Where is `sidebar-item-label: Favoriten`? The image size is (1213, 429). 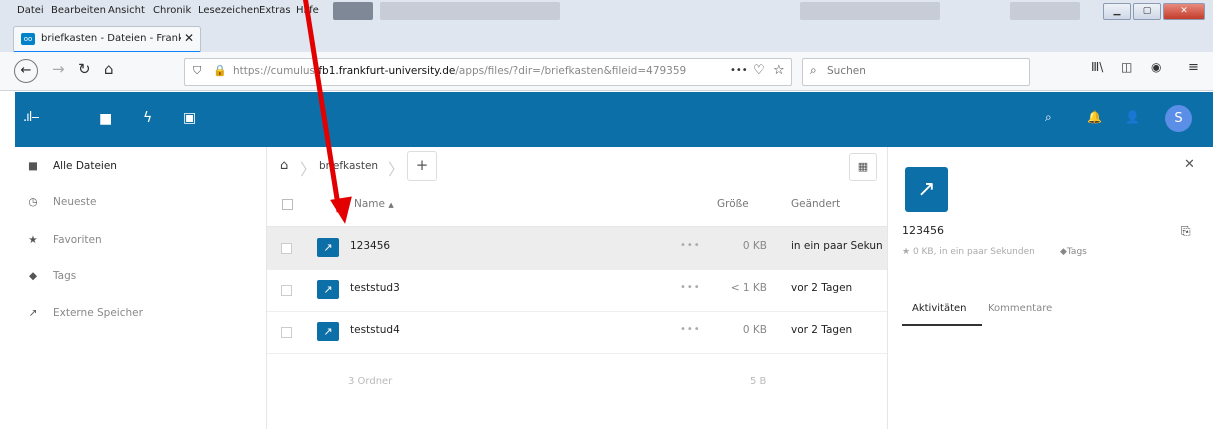 sidebar-item-label: Favoriten is located at coordinates (77, 240).